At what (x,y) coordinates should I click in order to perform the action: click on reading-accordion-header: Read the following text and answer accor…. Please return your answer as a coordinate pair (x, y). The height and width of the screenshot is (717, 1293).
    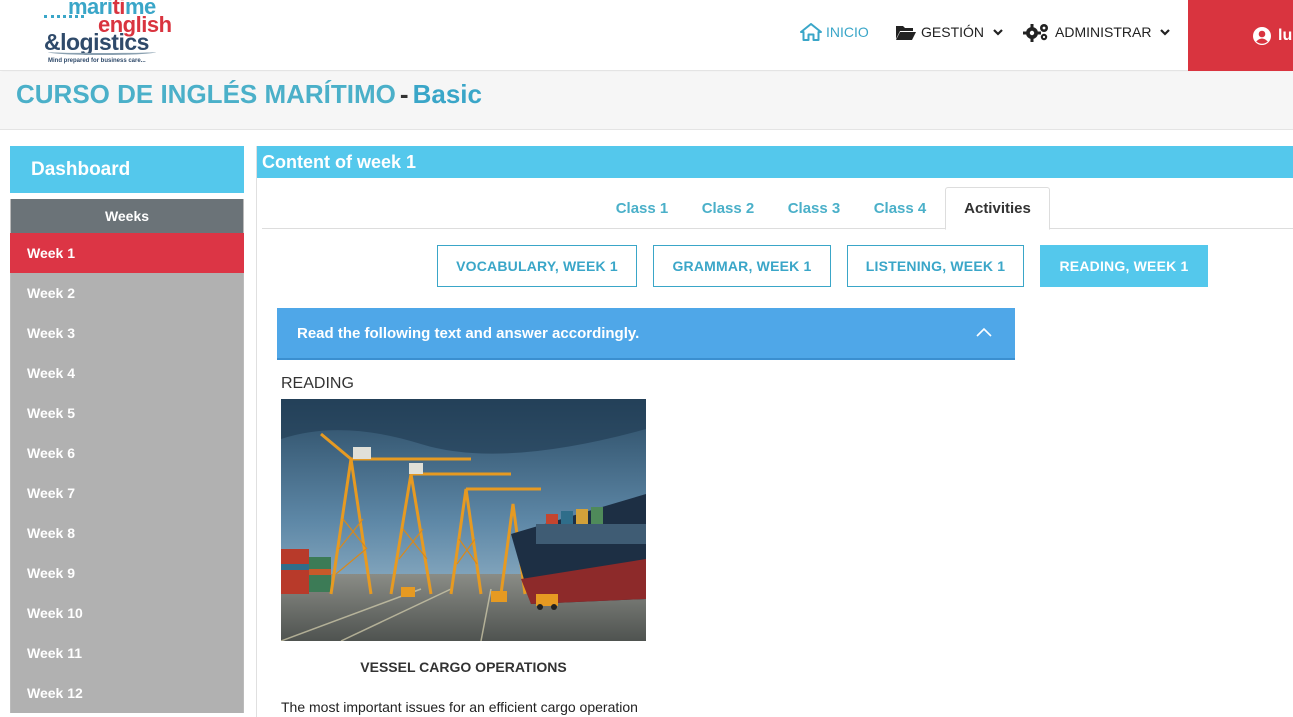
    Looking at the image, I should click on (646, 334).